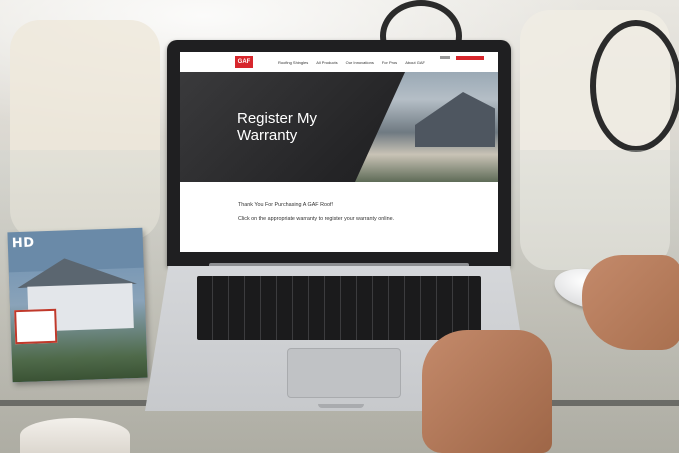 The image size is (679, 453). What do you see at coordinates (339, 127) in the screenshot?
I see `hero-banner: Register My Warranty` at bounding box center [339, 127].